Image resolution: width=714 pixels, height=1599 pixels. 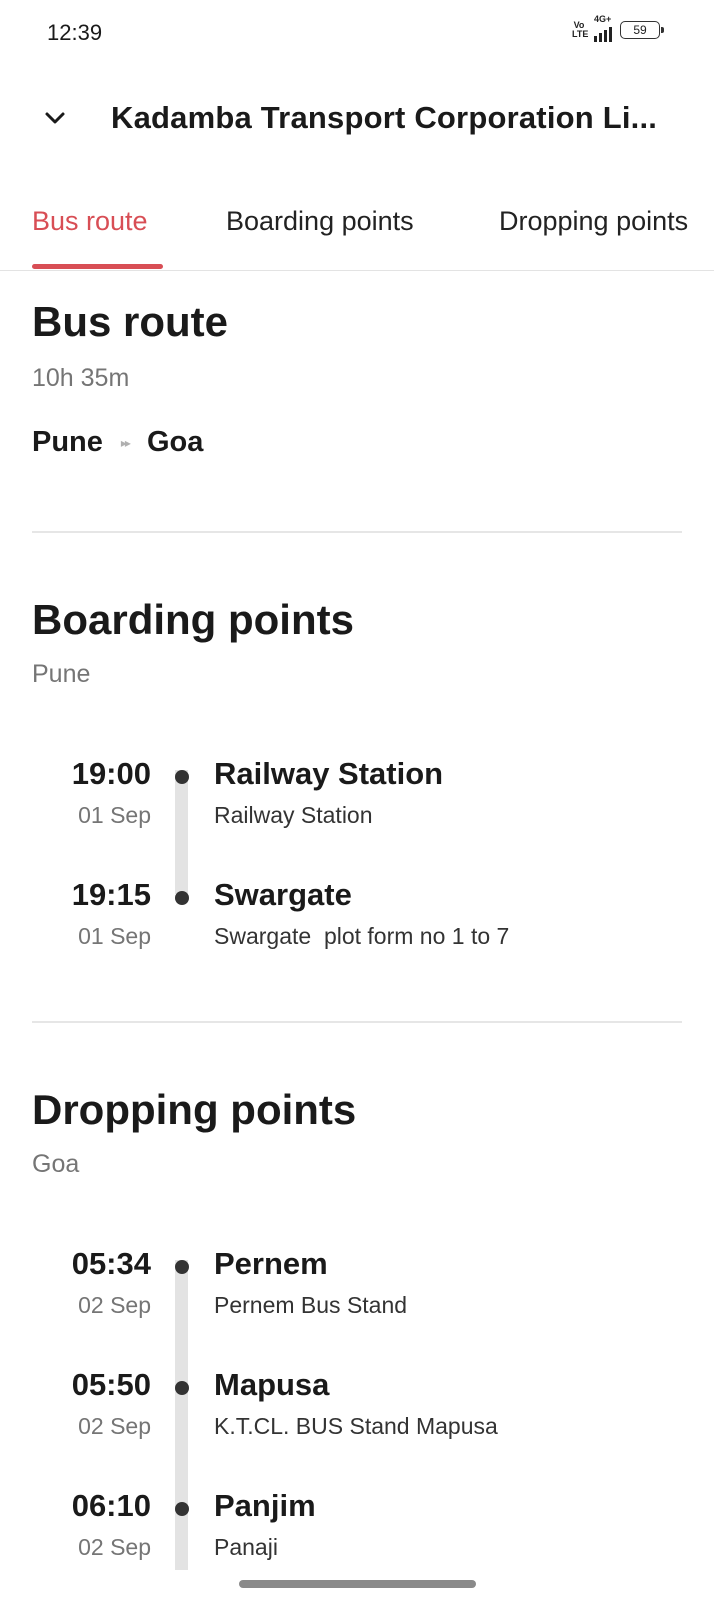 I want to click on stop-name: Panjim, so click(x=265, y=1505).